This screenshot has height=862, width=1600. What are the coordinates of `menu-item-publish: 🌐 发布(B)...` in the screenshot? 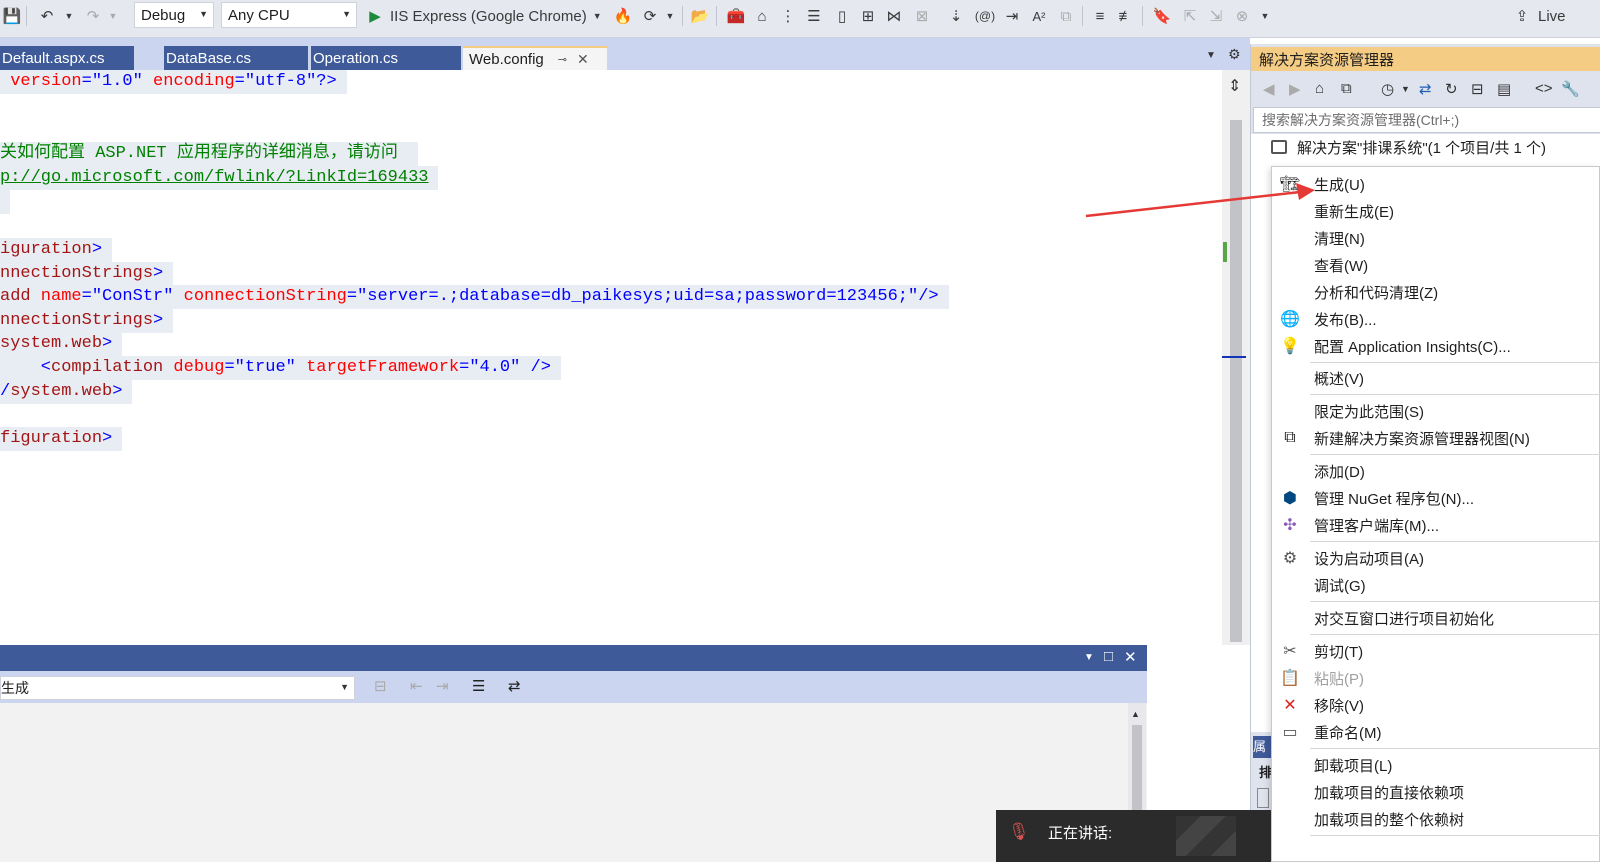 It's located at (1436, 319).